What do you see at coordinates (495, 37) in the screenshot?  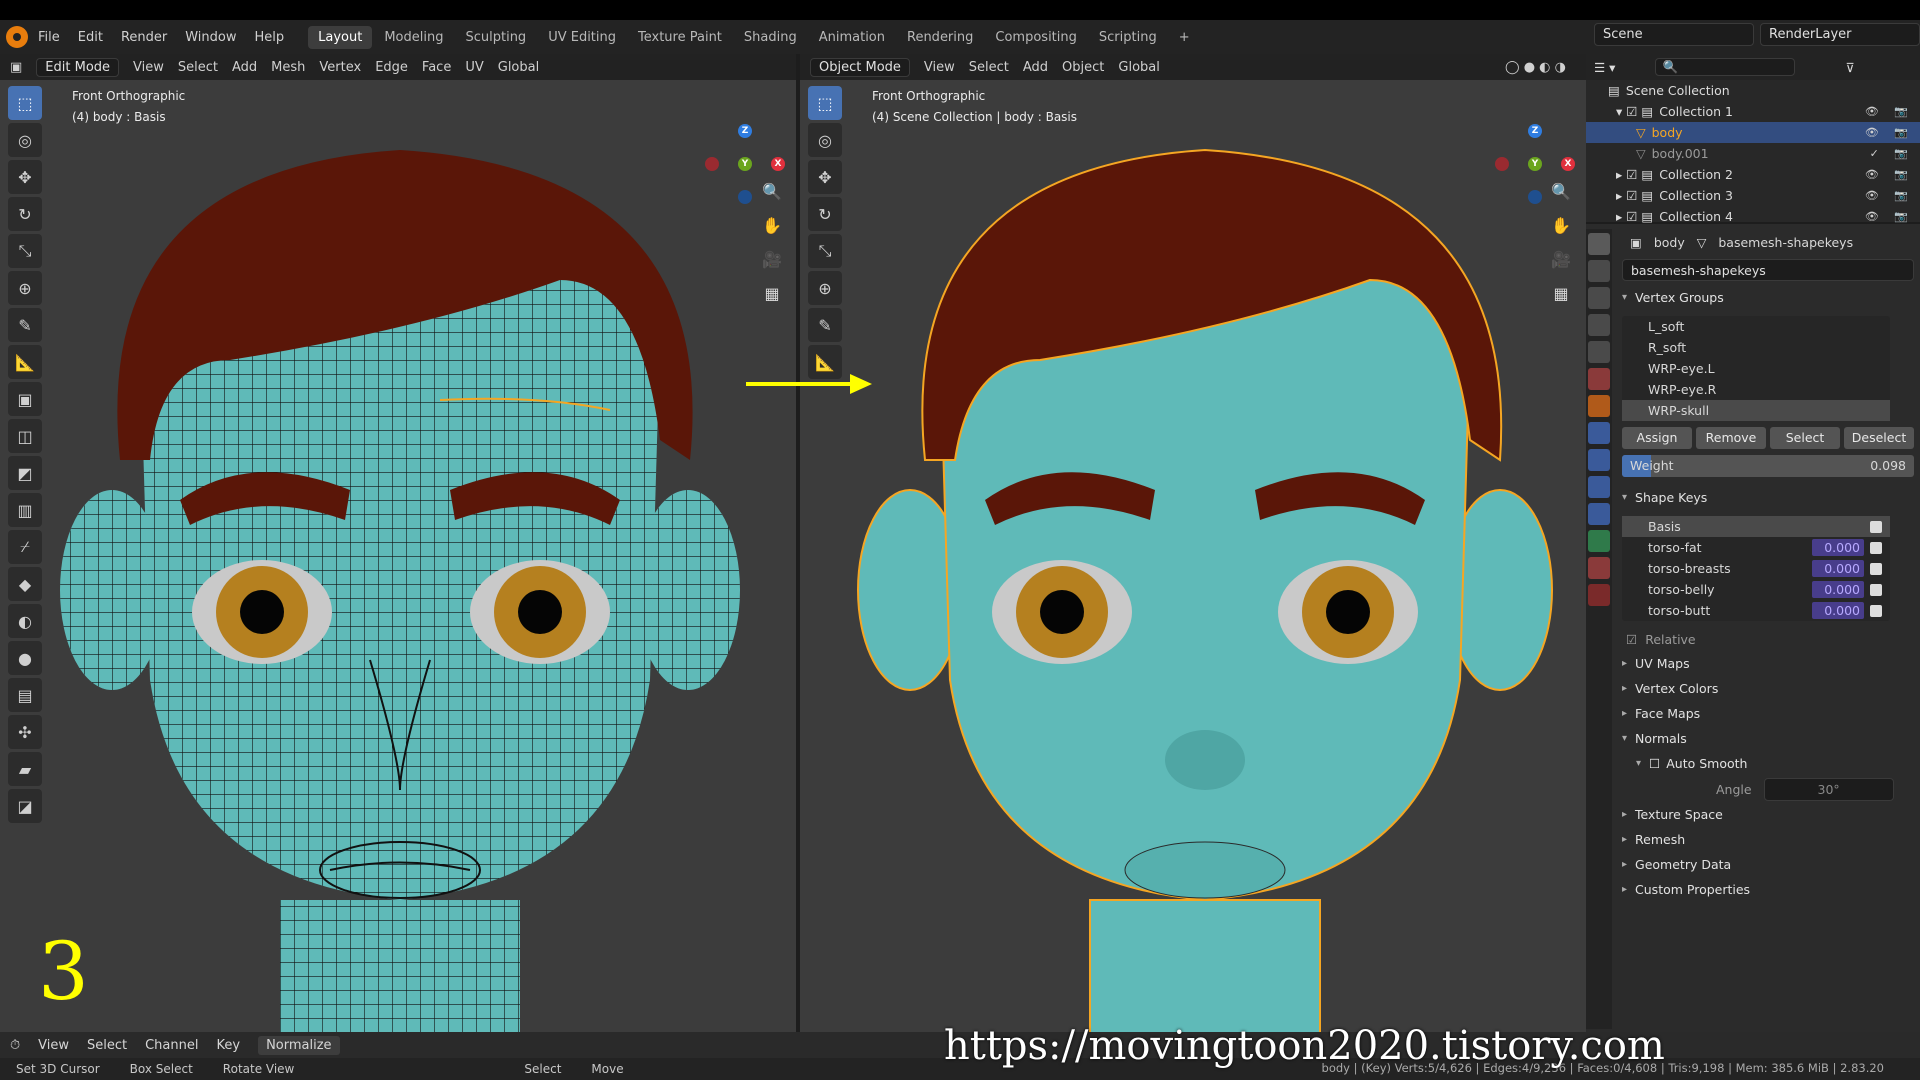 I see `tab-sculpting: Sculpting` at bounding box center [495, 37].